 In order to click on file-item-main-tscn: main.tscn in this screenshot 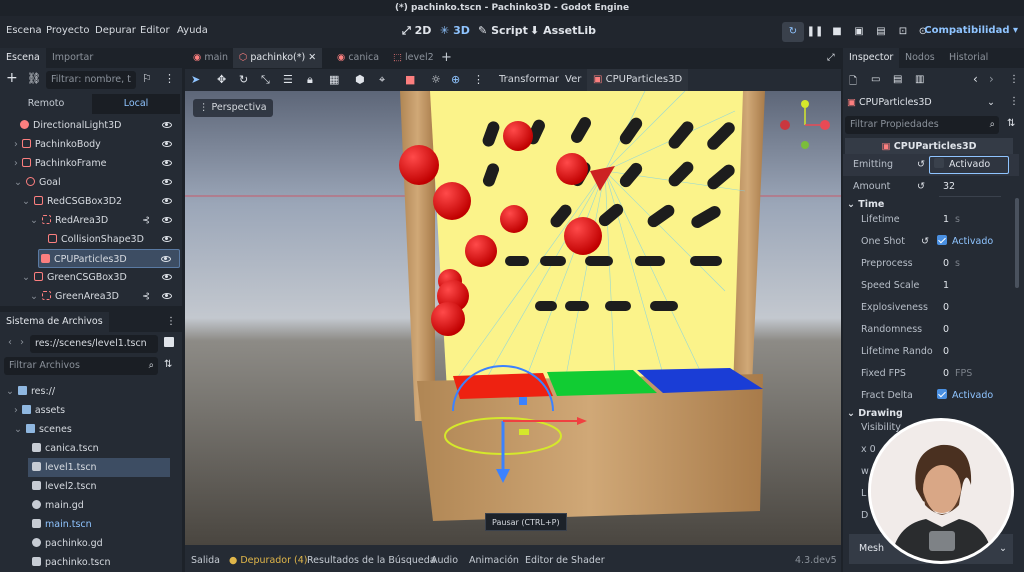, I will do `click(104, 524)`.